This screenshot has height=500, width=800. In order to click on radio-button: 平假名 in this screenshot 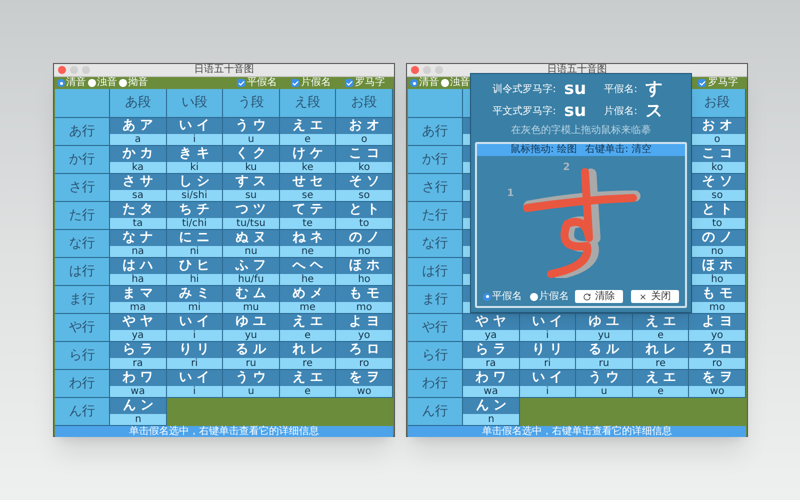, I will do `click(502, 296)`.